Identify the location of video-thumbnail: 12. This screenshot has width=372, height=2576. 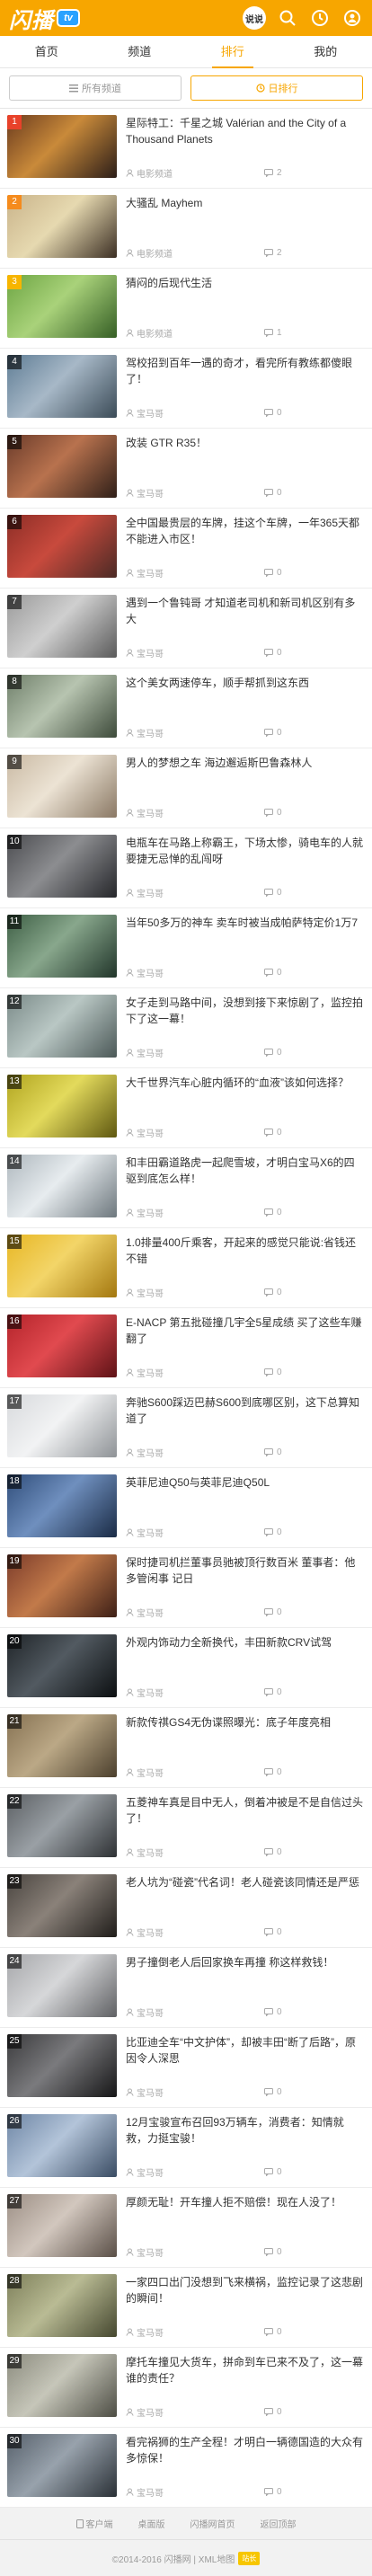
(62, 1027).